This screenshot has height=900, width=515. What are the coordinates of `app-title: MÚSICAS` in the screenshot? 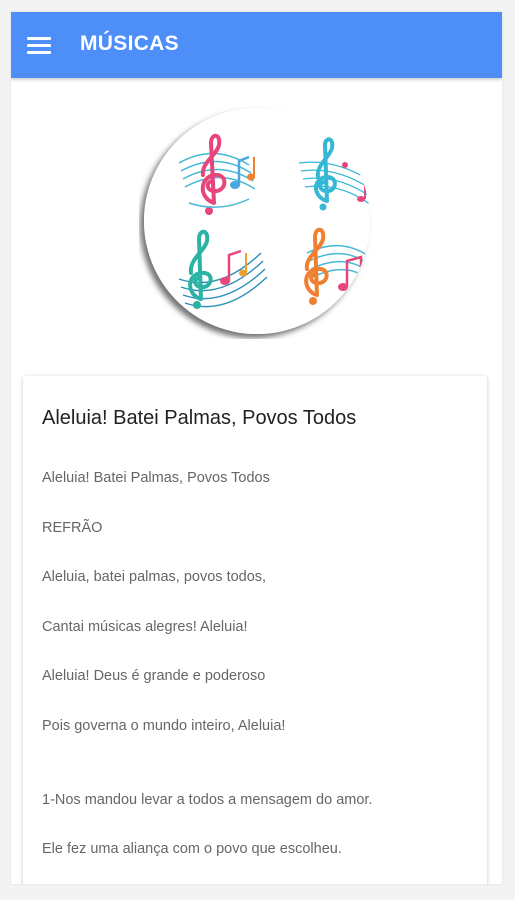 It's located at (129, 43).